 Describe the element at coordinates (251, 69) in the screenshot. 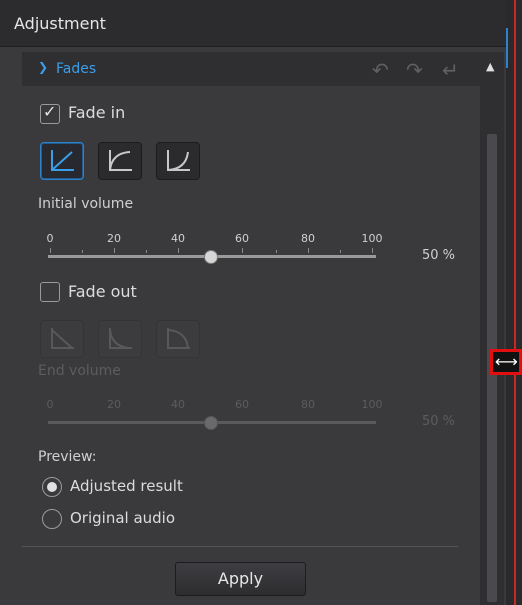

I see `fades-section-header: ❯ Fades ↶ ↷ ↵` at that location.